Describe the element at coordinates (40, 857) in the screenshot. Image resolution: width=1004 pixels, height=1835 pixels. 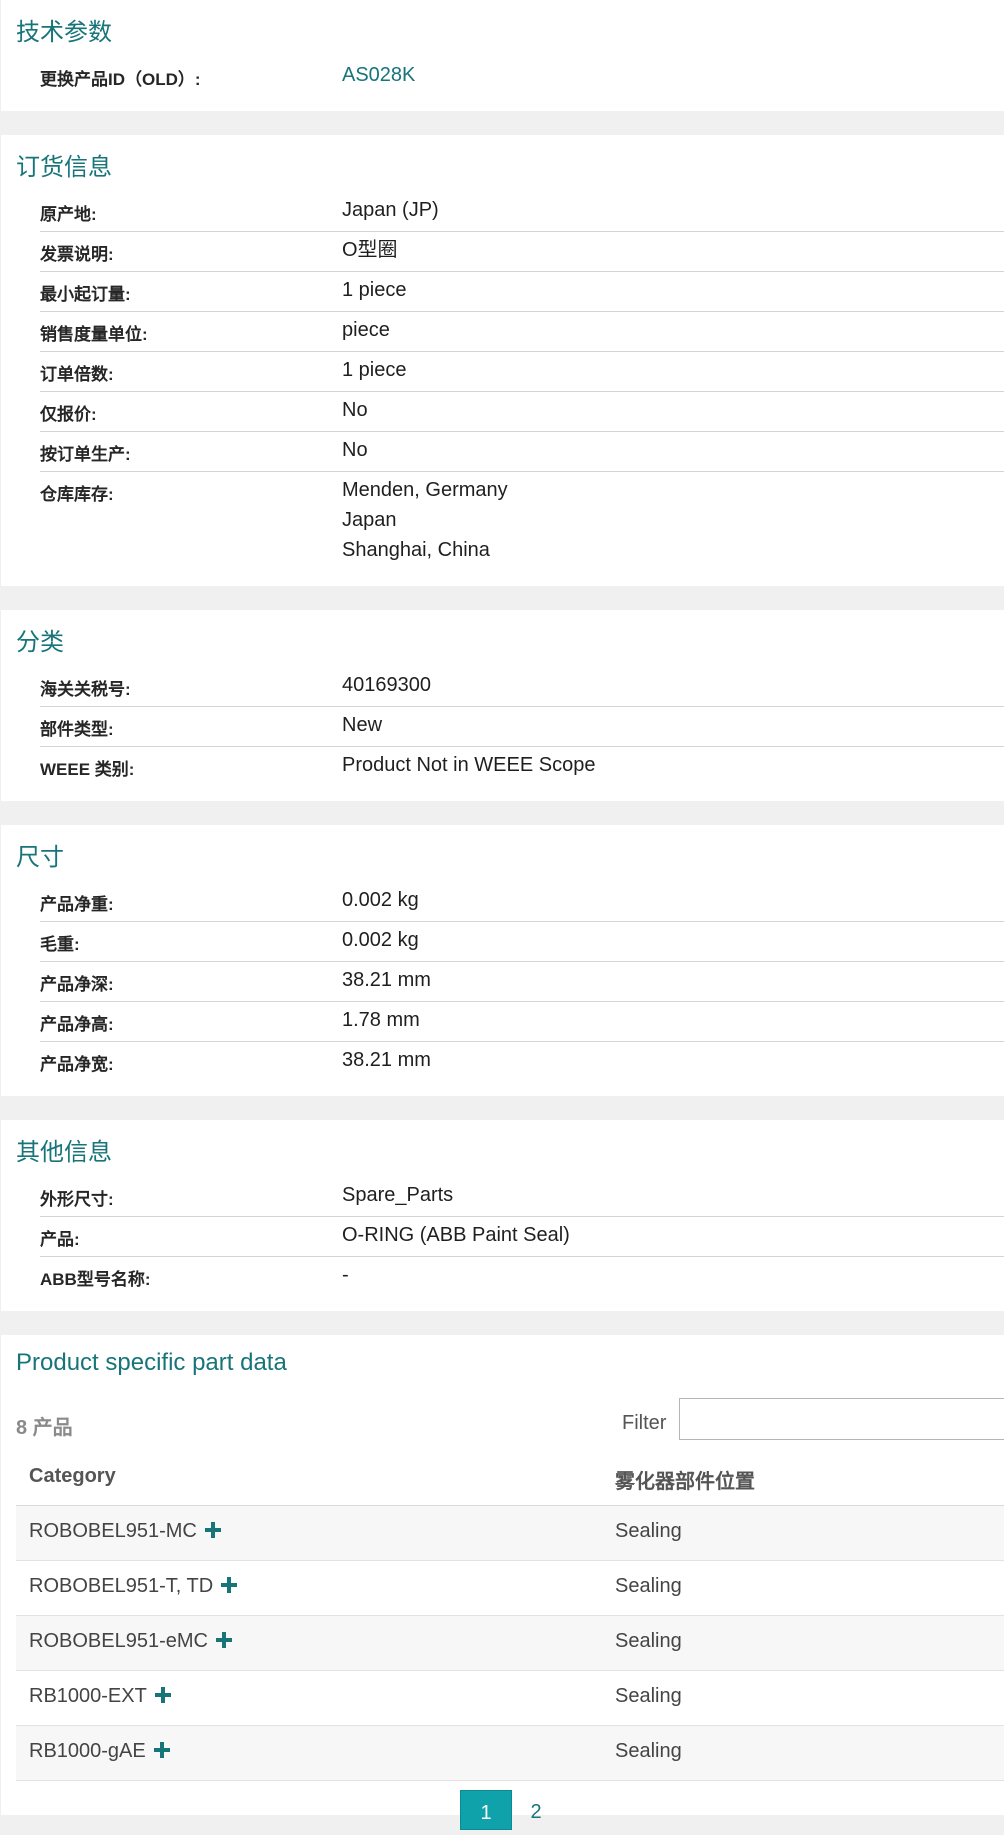
I see `section-title: 尺寸` at that location.